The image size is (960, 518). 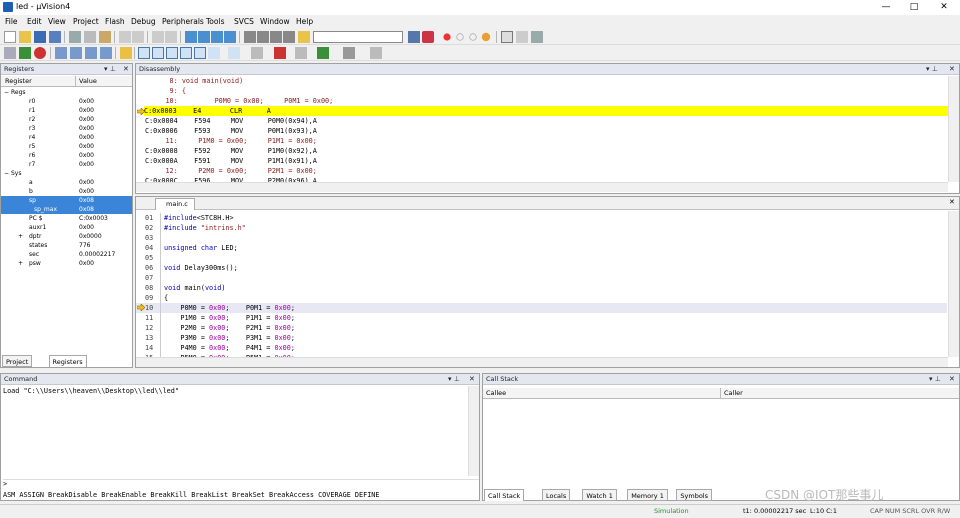 I want to click on serial-window-icon, so click(x=257, y=53).